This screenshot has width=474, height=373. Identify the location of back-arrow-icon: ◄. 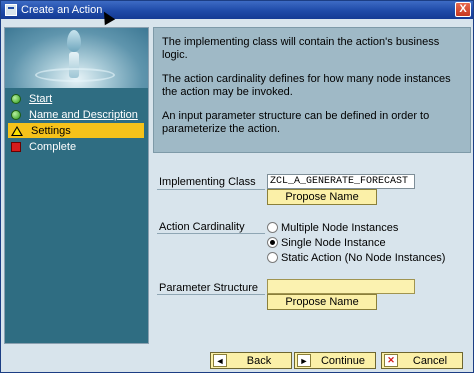
(220, 360).